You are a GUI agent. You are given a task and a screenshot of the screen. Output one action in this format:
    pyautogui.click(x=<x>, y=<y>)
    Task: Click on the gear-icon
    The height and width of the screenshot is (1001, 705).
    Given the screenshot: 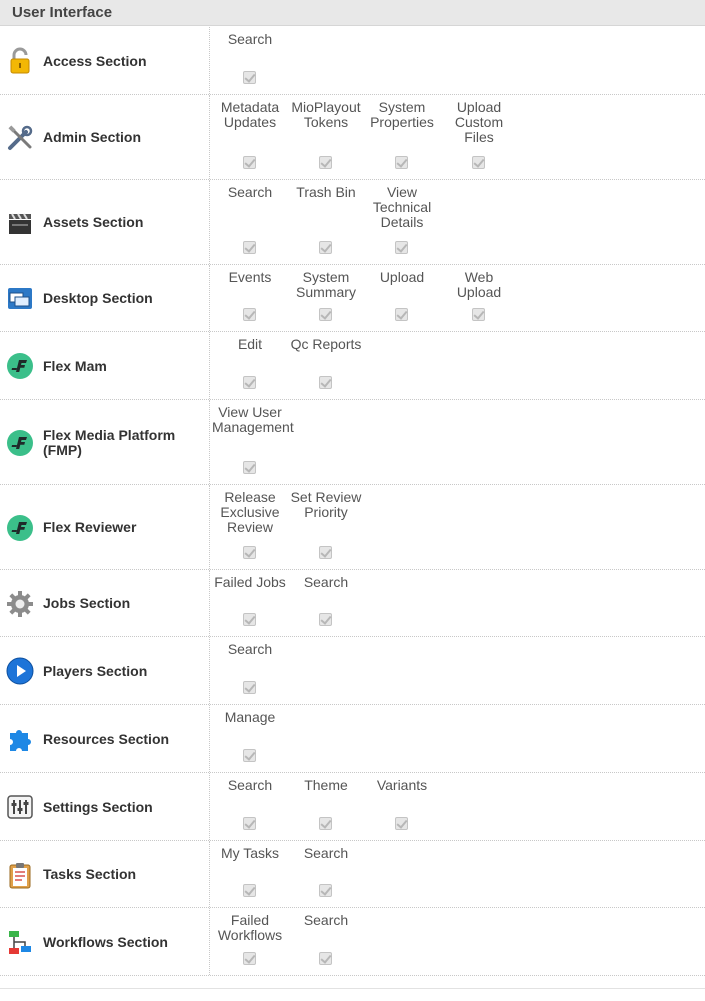 What is the action you would take?
    pyautogui.click(x=20, y=604)
    